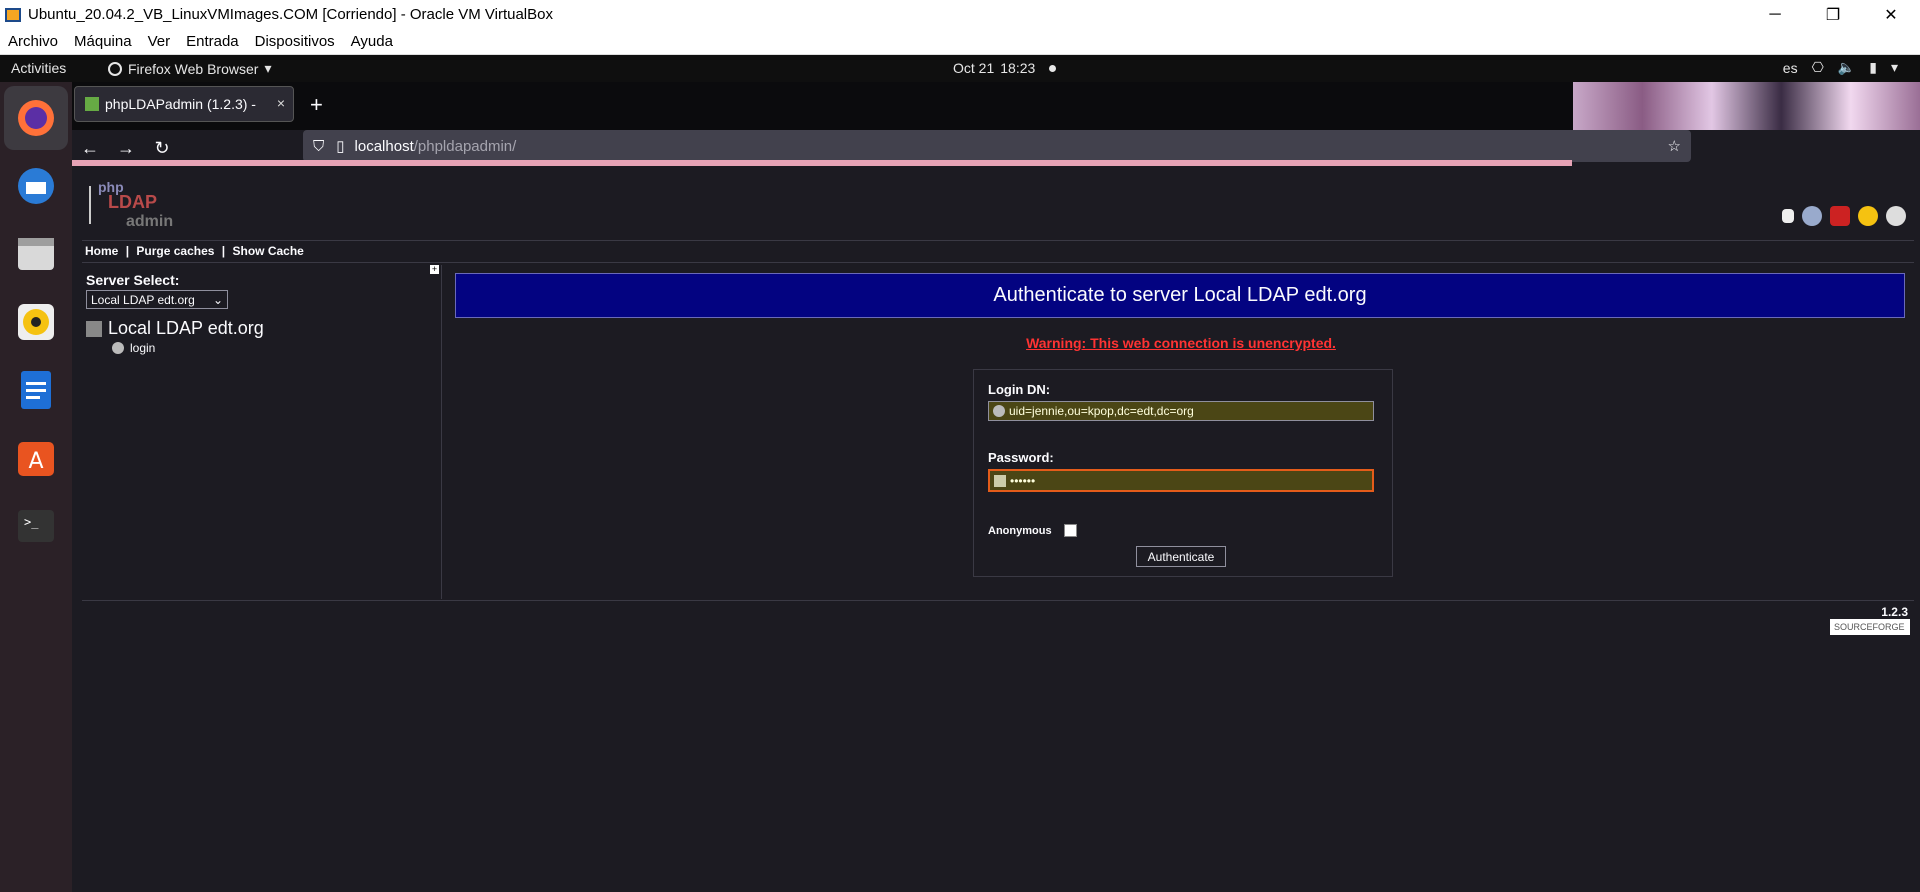 The width and height of the screenshot is (1920, 892). I want to click on login-dn-field: uid=jennie,ou=kpop,dc=edt,dc=org, so click(1181, 411).